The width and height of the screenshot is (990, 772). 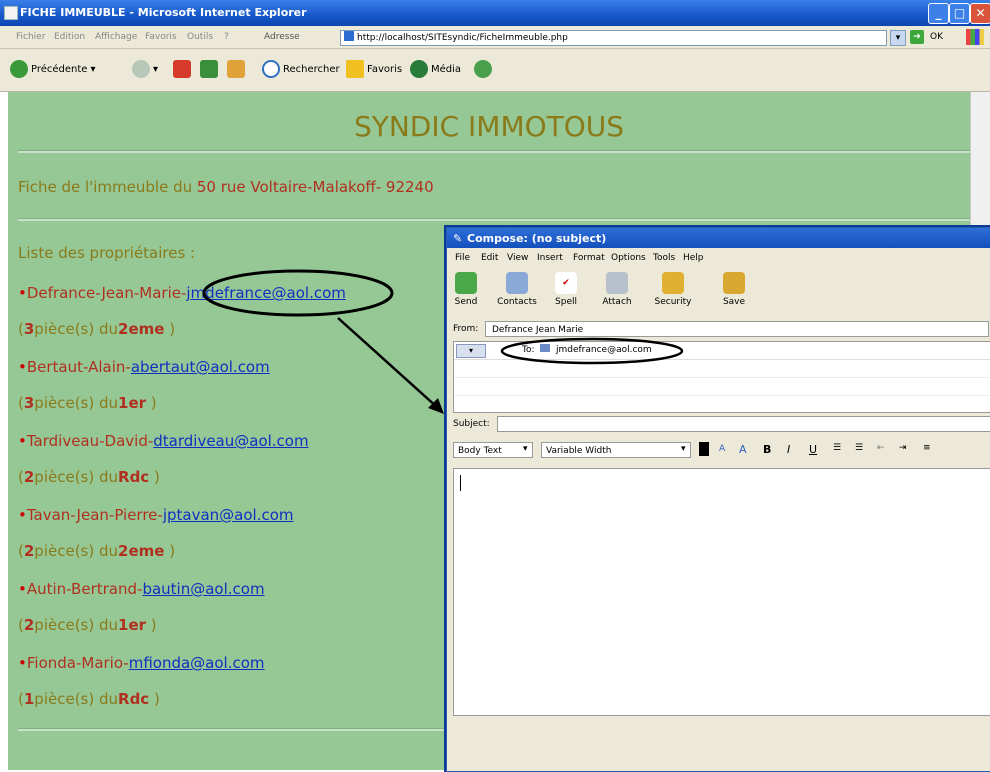 I want to click on spell-button: ✔ Spell, so click(x=566, y=289).